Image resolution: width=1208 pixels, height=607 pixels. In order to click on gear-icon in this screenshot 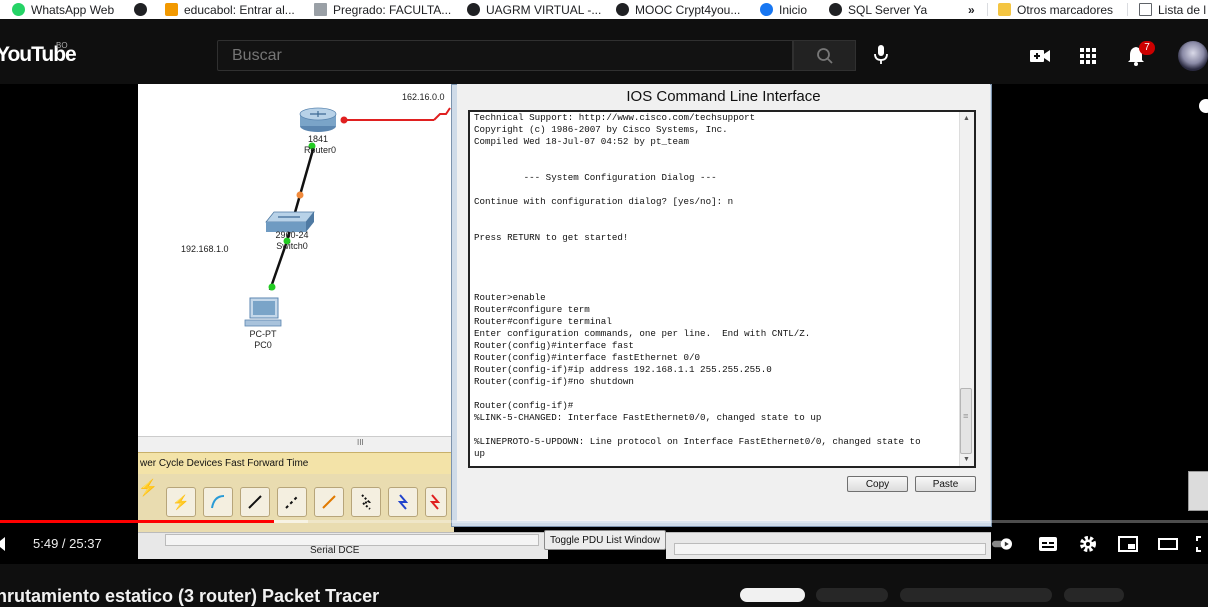, I will do `click(1088, 544)`.